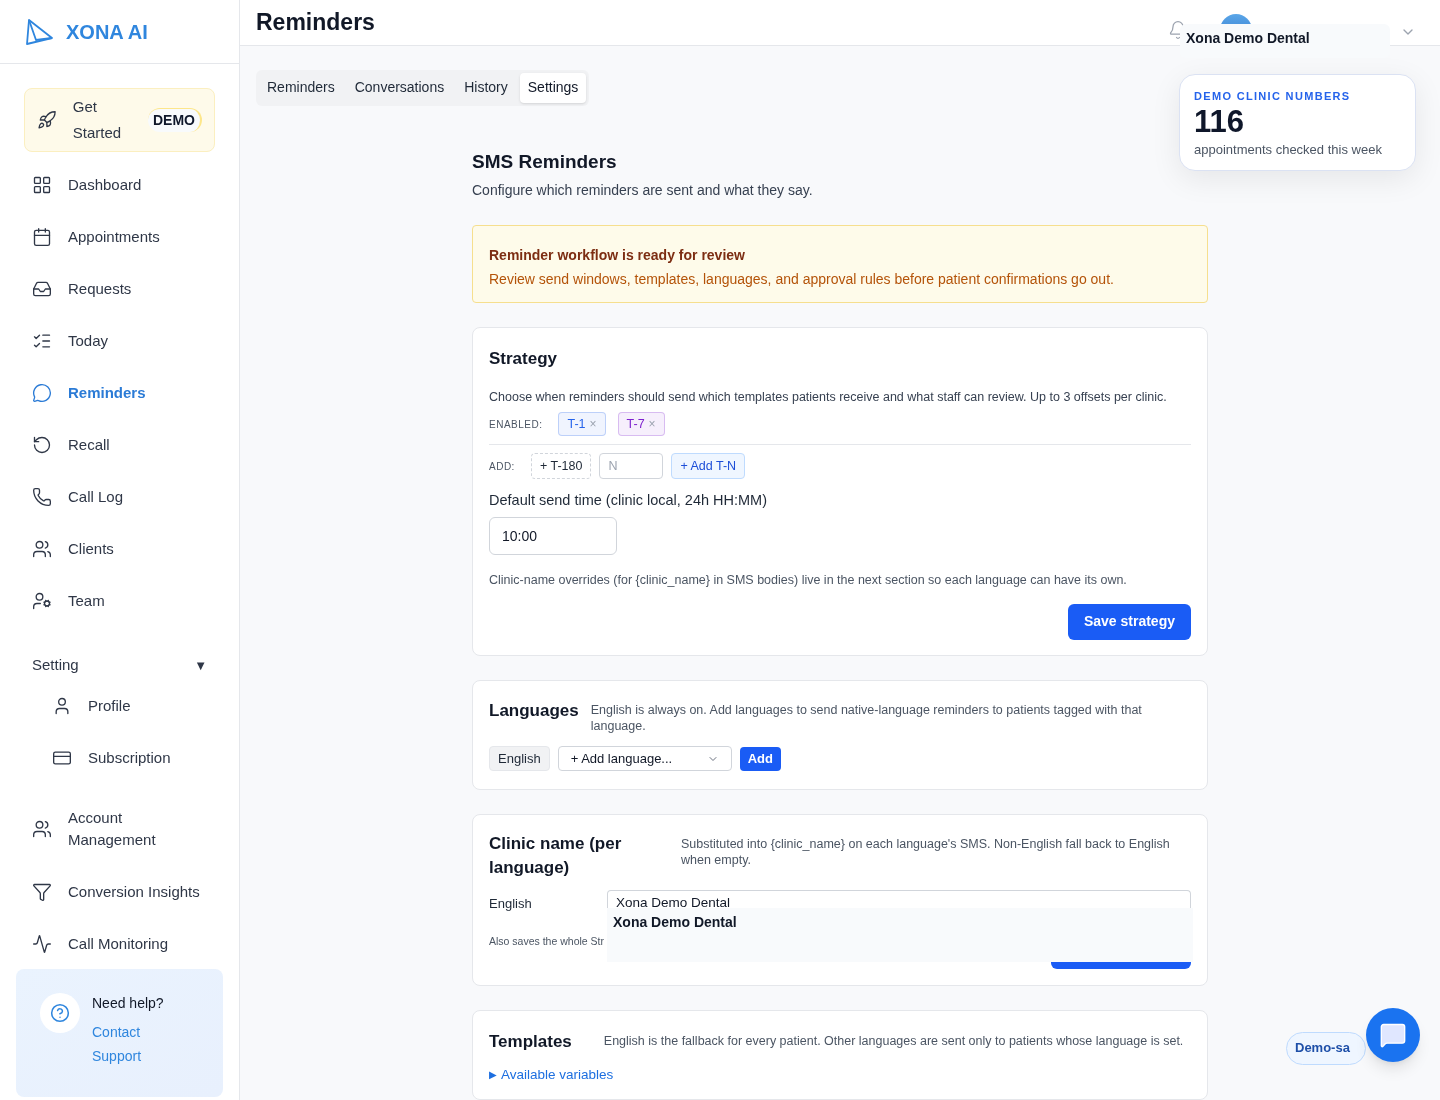 This screenshot has width=1440, height=1100. What do you see at coordinates (802, 279) in the screenshot?
I see `notice-text: Review send windows, templates, languages, and approval rules before patient confirmations go out.` at bounding box center [802, 279].